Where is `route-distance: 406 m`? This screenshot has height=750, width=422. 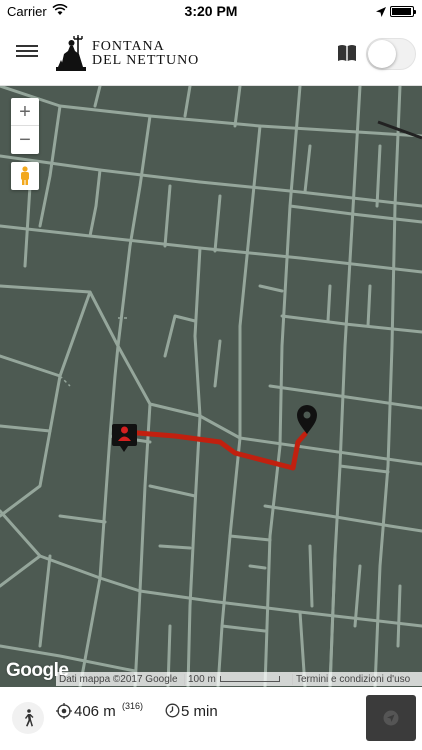 route-distance: 406 m is located at coordinates (95, 711).